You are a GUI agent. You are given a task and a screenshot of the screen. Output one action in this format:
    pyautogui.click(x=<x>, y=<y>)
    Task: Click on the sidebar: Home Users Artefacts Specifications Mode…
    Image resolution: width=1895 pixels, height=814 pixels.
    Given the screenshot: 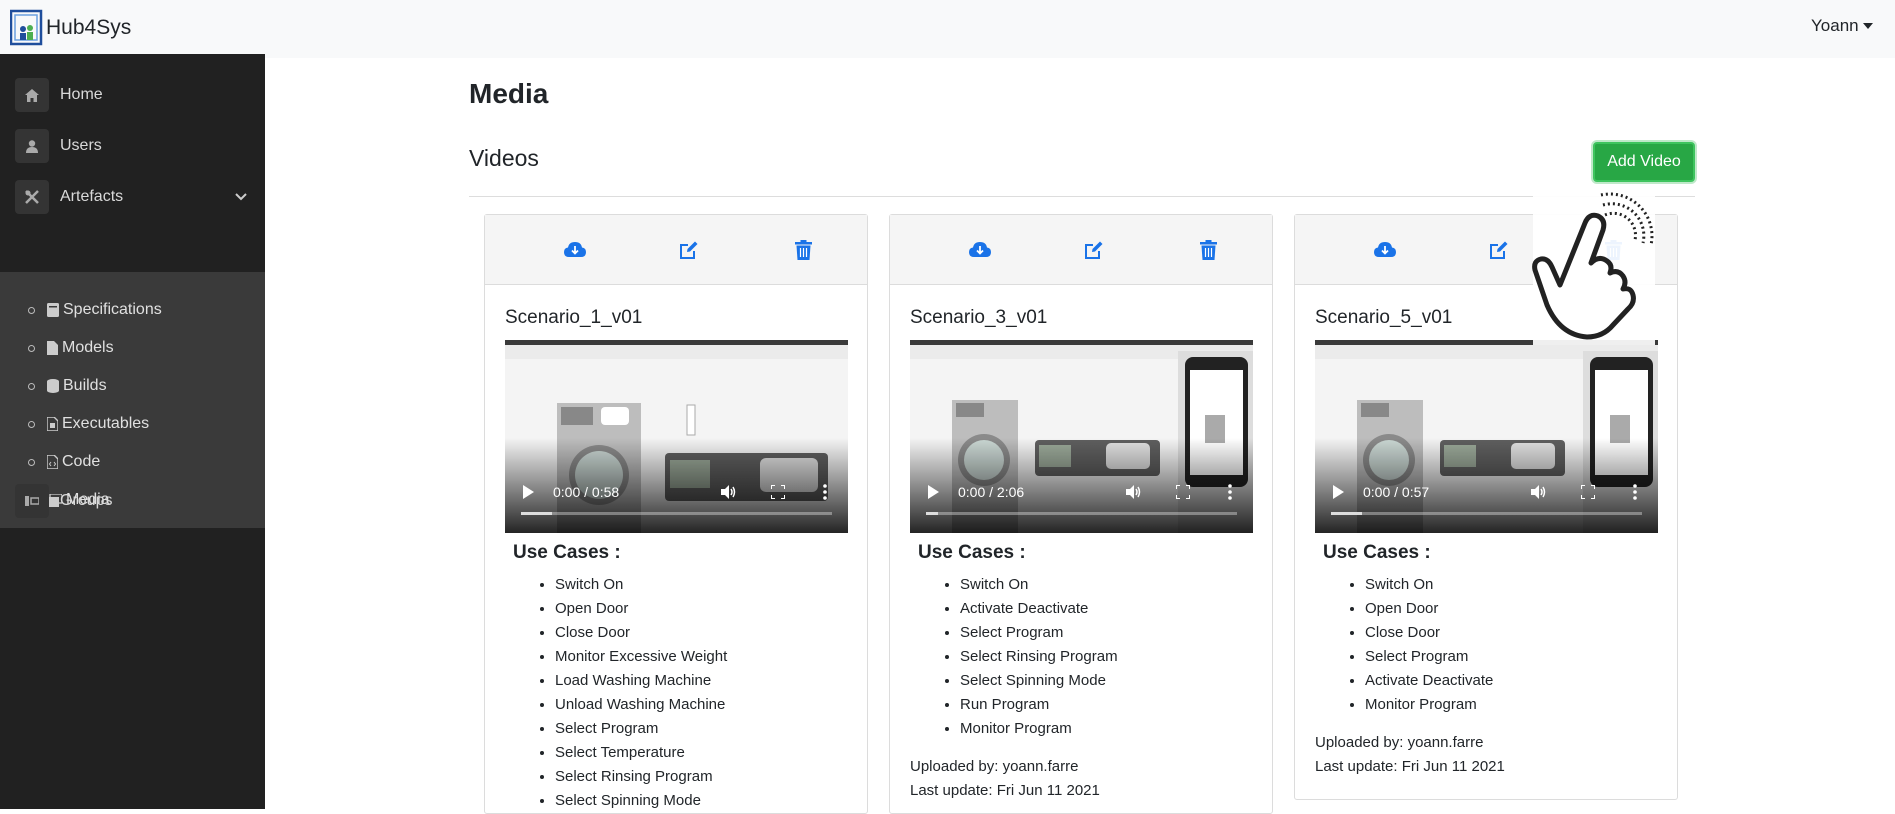 What is the action you would take?
    pyautogui.click(x=132, y=431)
    